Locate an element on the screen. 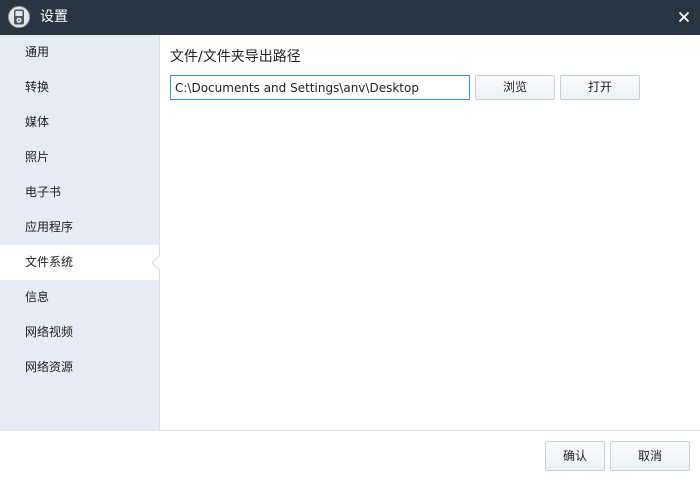  sidebar-item-general: 通用 is located at coordinates (79, 52).